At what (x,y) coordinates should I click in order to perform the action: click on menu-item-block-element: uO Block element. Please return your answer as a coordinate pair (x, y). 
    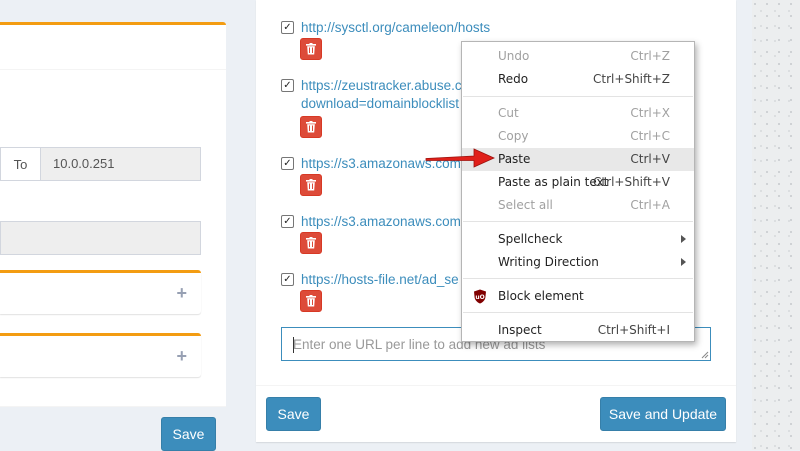
    Looking at the image, I should click on (578, 296).